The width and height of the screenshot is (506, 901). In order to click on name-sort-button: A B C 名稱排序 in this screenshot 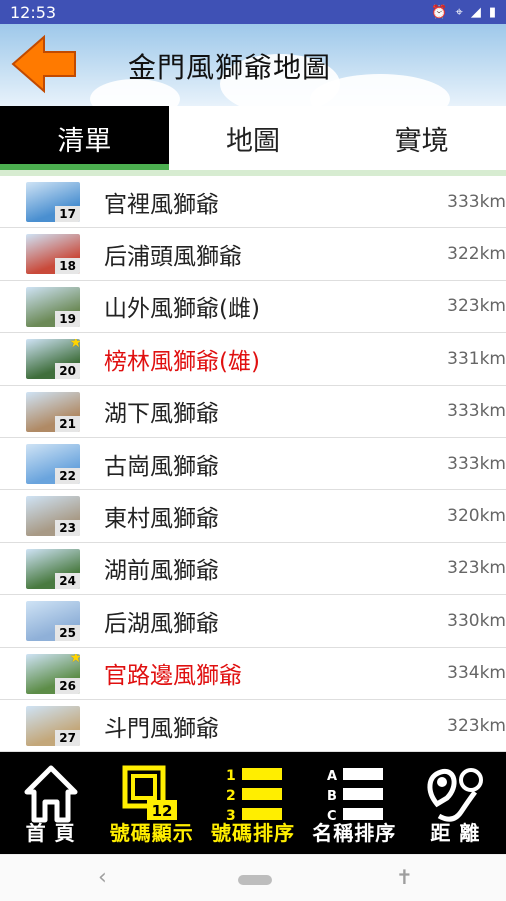, I will do `click(354, 803)`.